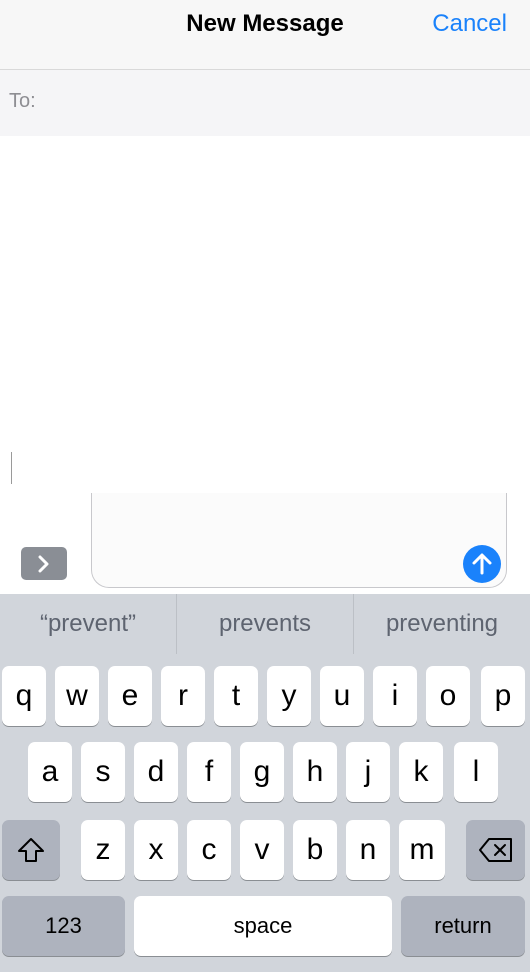 The width and height of the screenshot is (530, 972). I want to click on key-b: b, so click(315, 850).